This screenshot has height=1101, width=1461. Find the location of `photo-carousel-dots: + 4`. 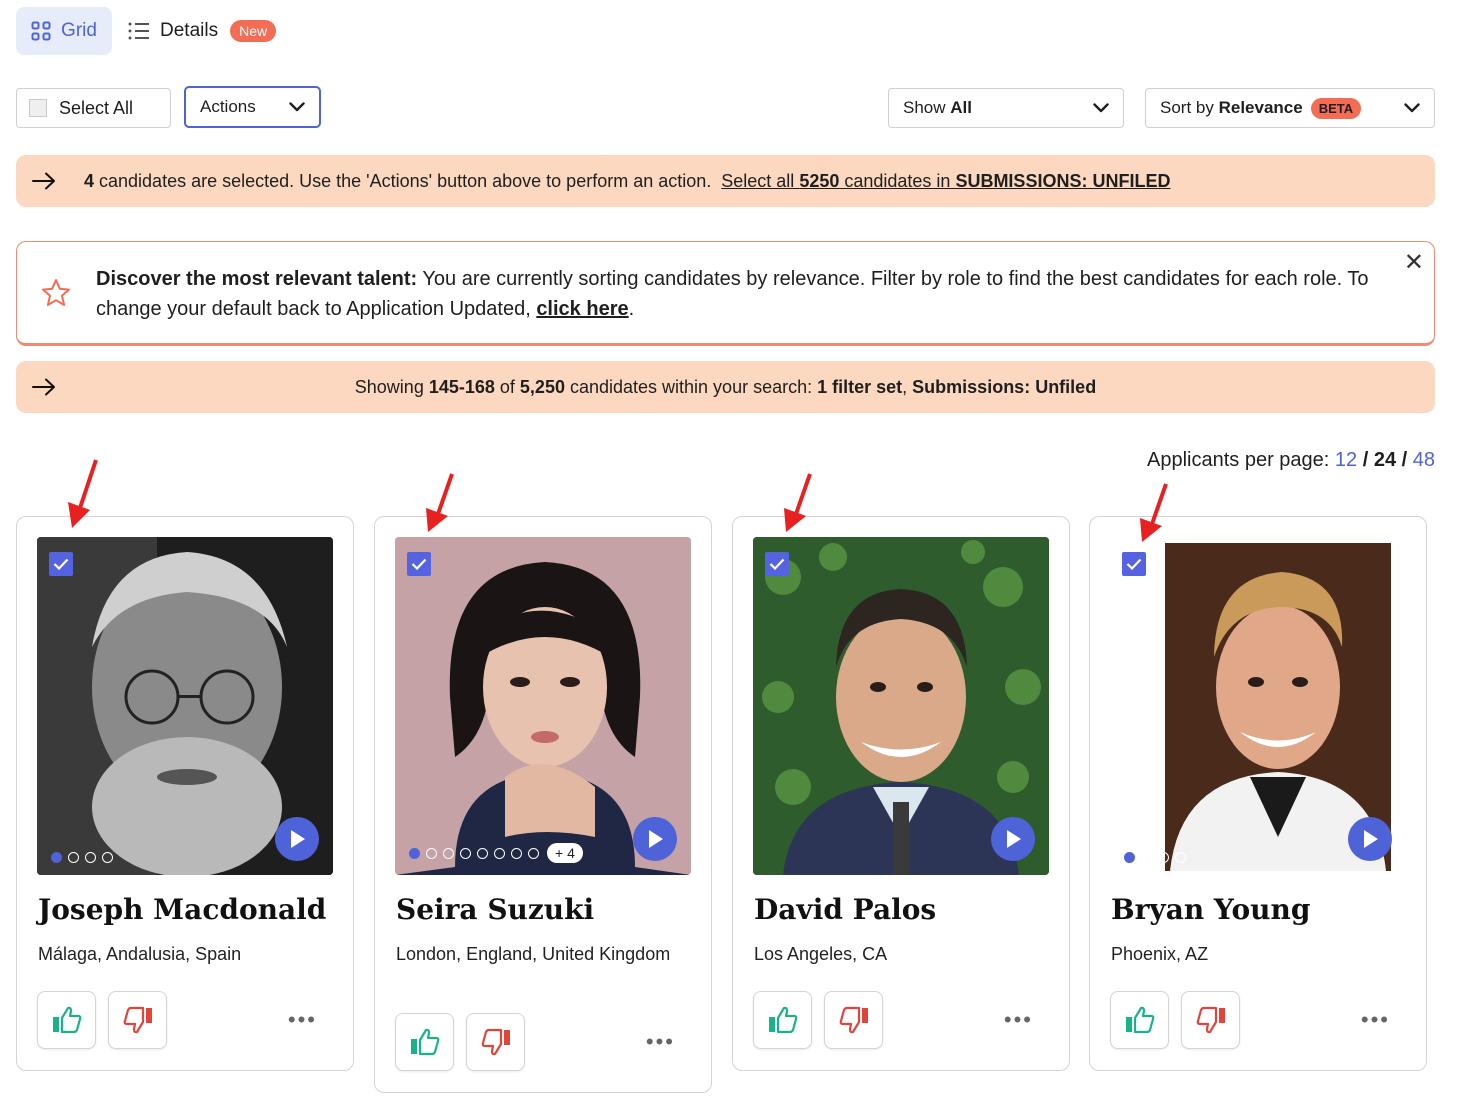

photo-carousel-dots: + 4 is located at coordinates (496, 853).